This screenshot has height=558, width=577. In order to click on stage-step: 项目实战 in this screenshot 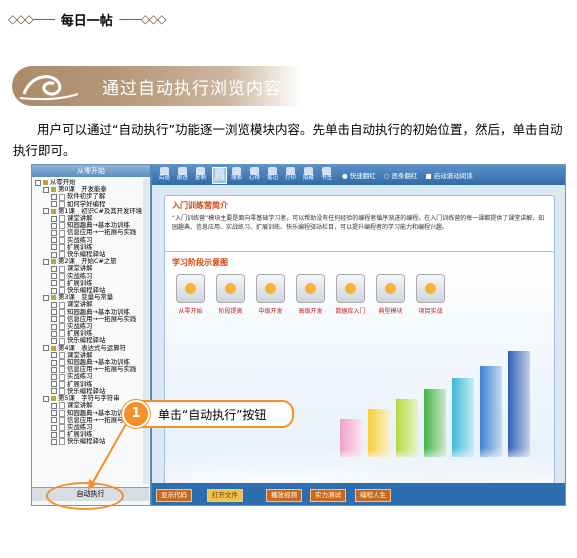, I will do `click(430, 294)`.